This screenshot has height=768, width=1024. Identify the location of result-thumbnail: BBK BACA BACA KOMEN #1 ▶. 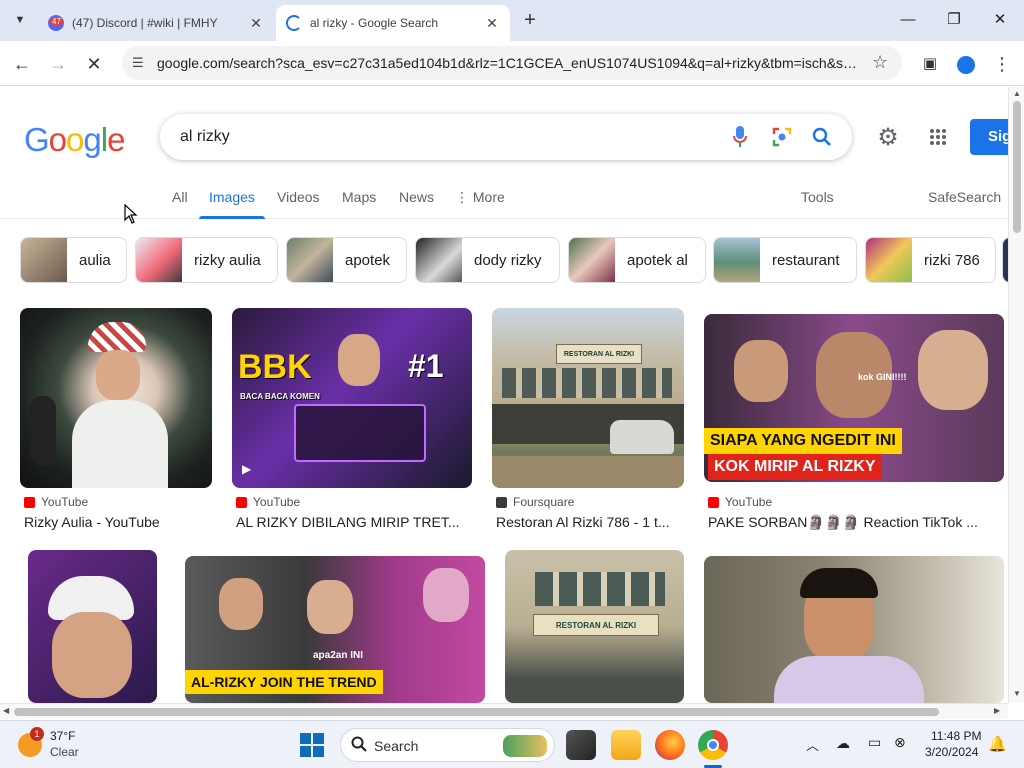
(352, 398).